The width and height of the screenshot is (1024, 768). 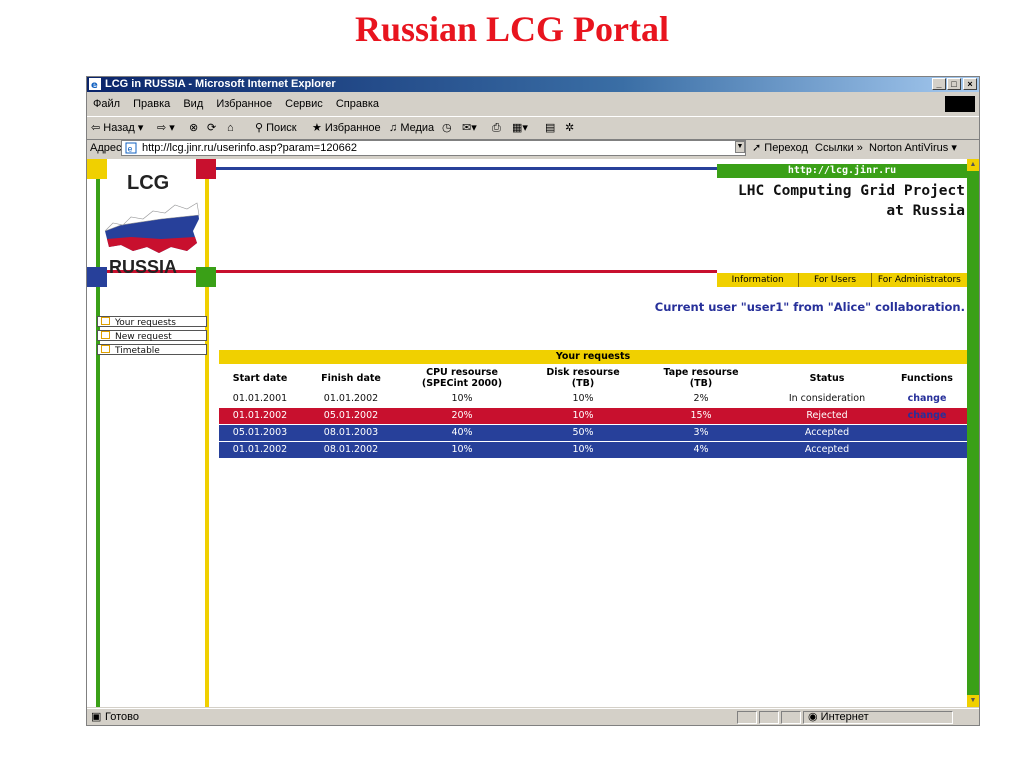 What do you see at coordinates (740, 147) in the screenshot?
I see `address-dropdown-icon: ▼` at bounding box center [740, 147].